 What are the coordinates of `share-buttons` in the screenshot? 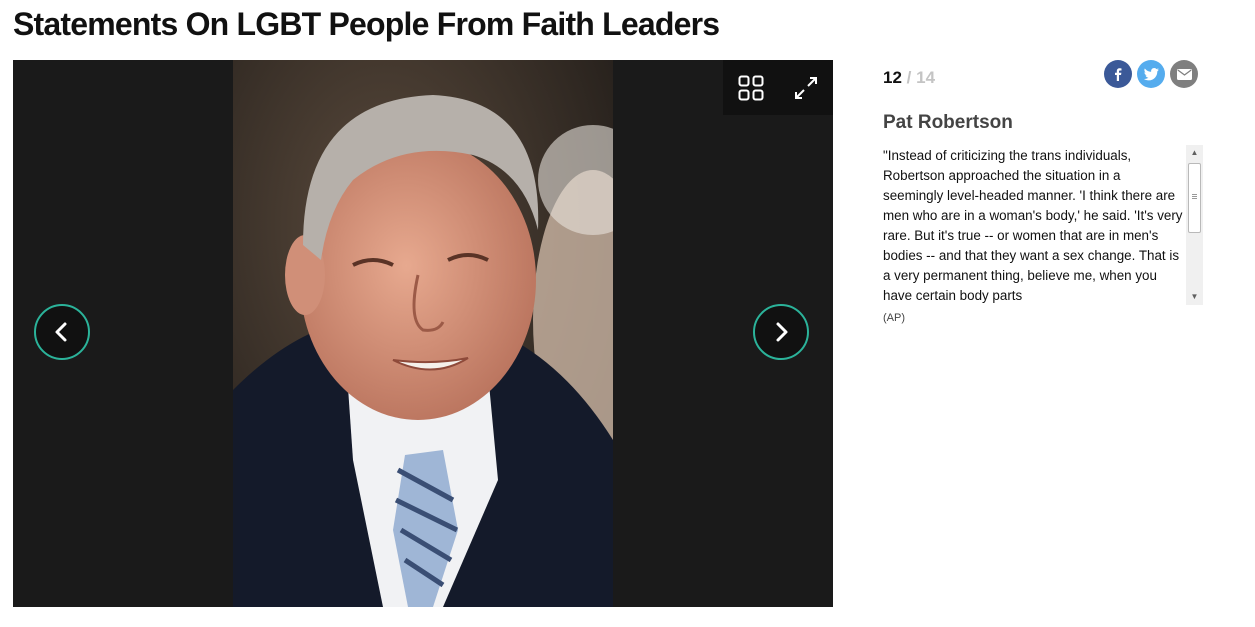 It's located at (1151, 74).